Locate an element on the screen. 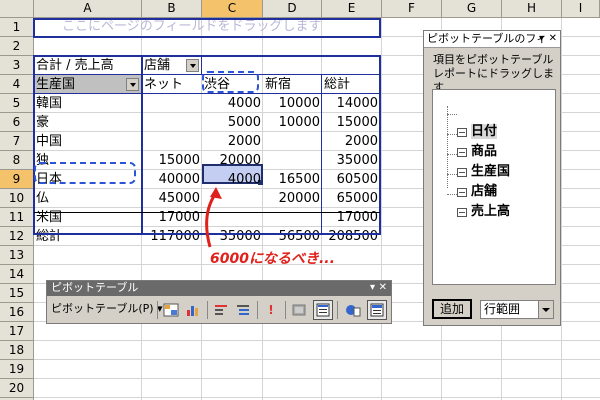 This screenshot has height=400, width=600. field-tree: 日付 商品 生産国 店舗 売上高 is located at coordinates (494, 187).